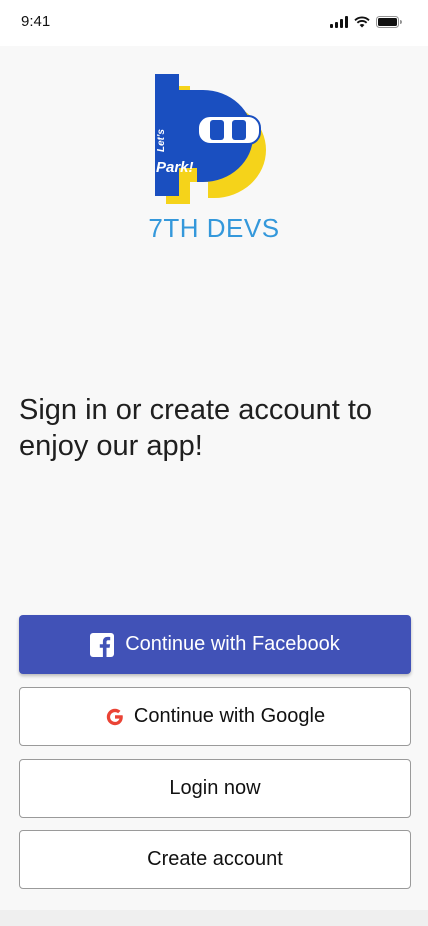 Image resolution: width=428 pixels, height=926 pixels. What do you see at coordinates (102, 644) in the screenshot?
I see `facebook-icon` at bounding box center [102, 644].